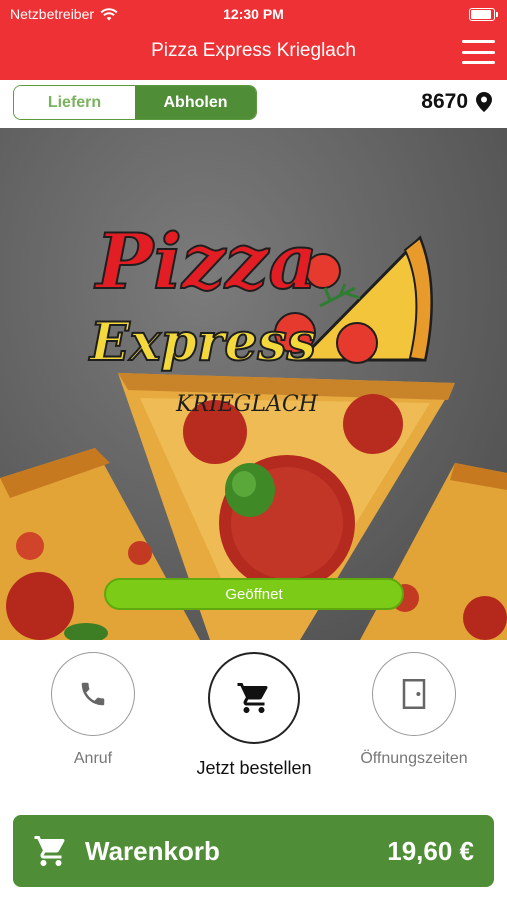 This screenshot has height=900, width=507. I want to click on action-order: Jetzt bestellen, so click(254, 715).